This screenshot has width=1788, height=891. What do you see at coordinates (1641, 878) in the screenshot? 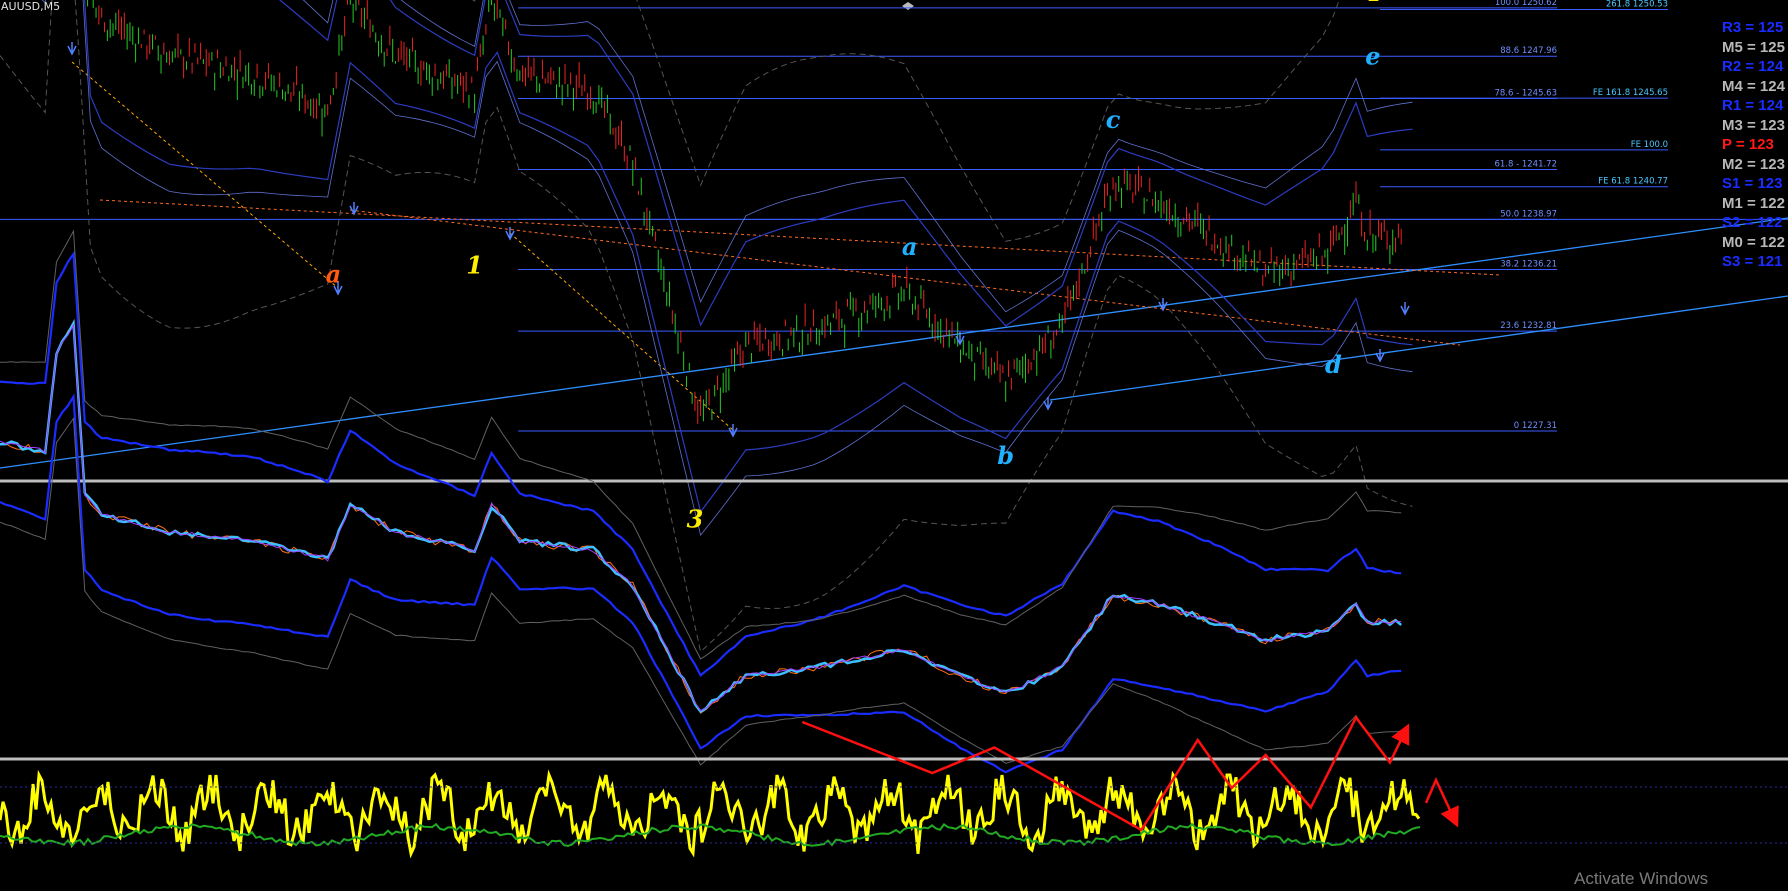
I see `activate-windows-watermark: Activate Windows` at bounding box center [1641, 878].